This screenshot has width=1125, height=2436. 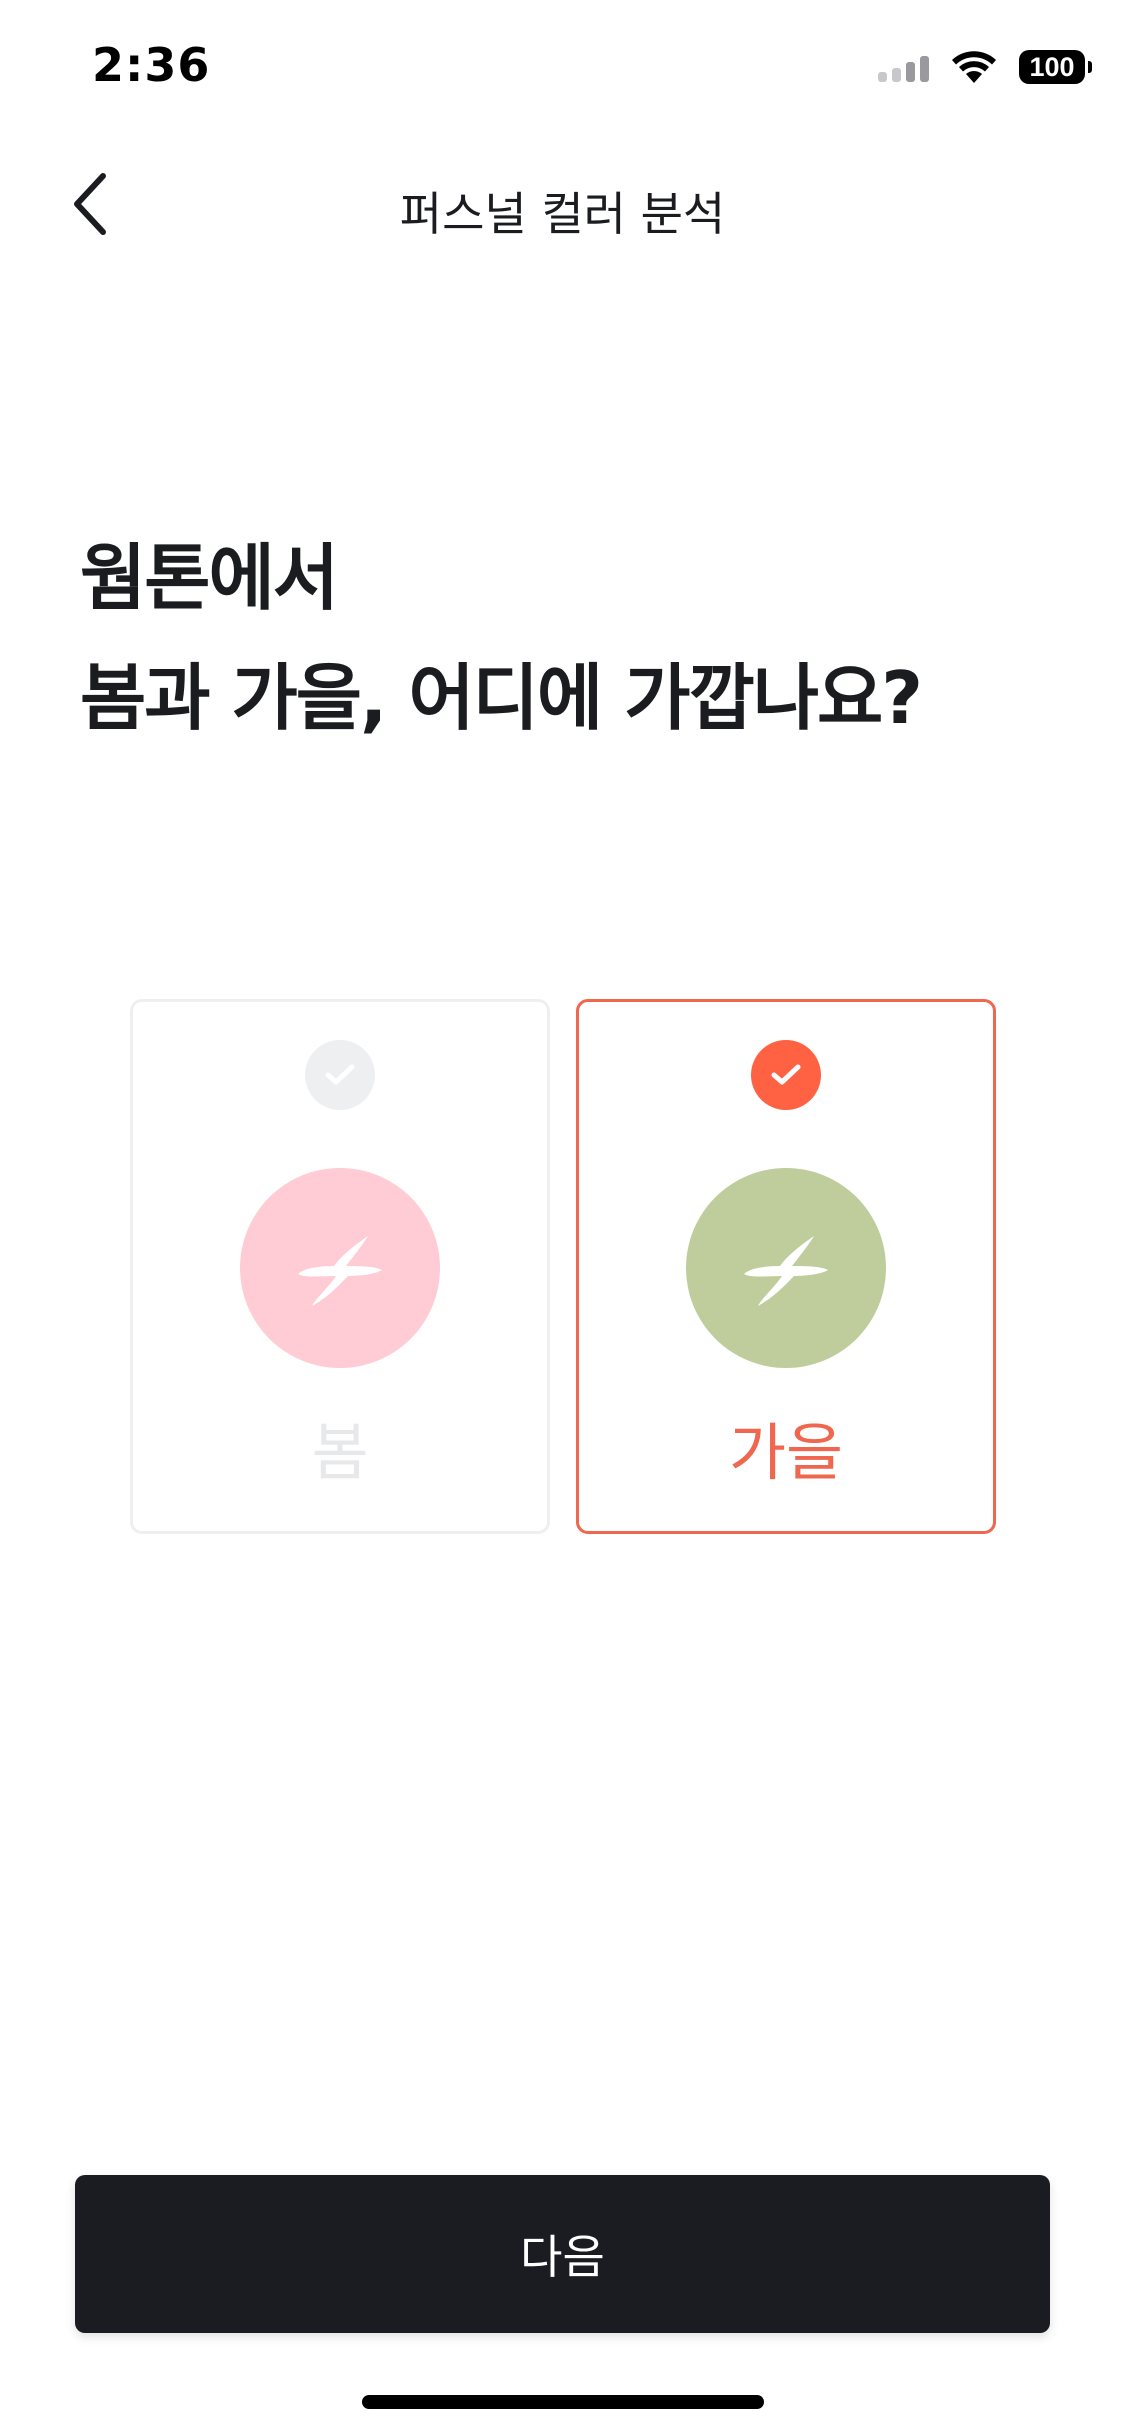 I want to click on color-swatch-autumn, so click(x=786, y=1268).